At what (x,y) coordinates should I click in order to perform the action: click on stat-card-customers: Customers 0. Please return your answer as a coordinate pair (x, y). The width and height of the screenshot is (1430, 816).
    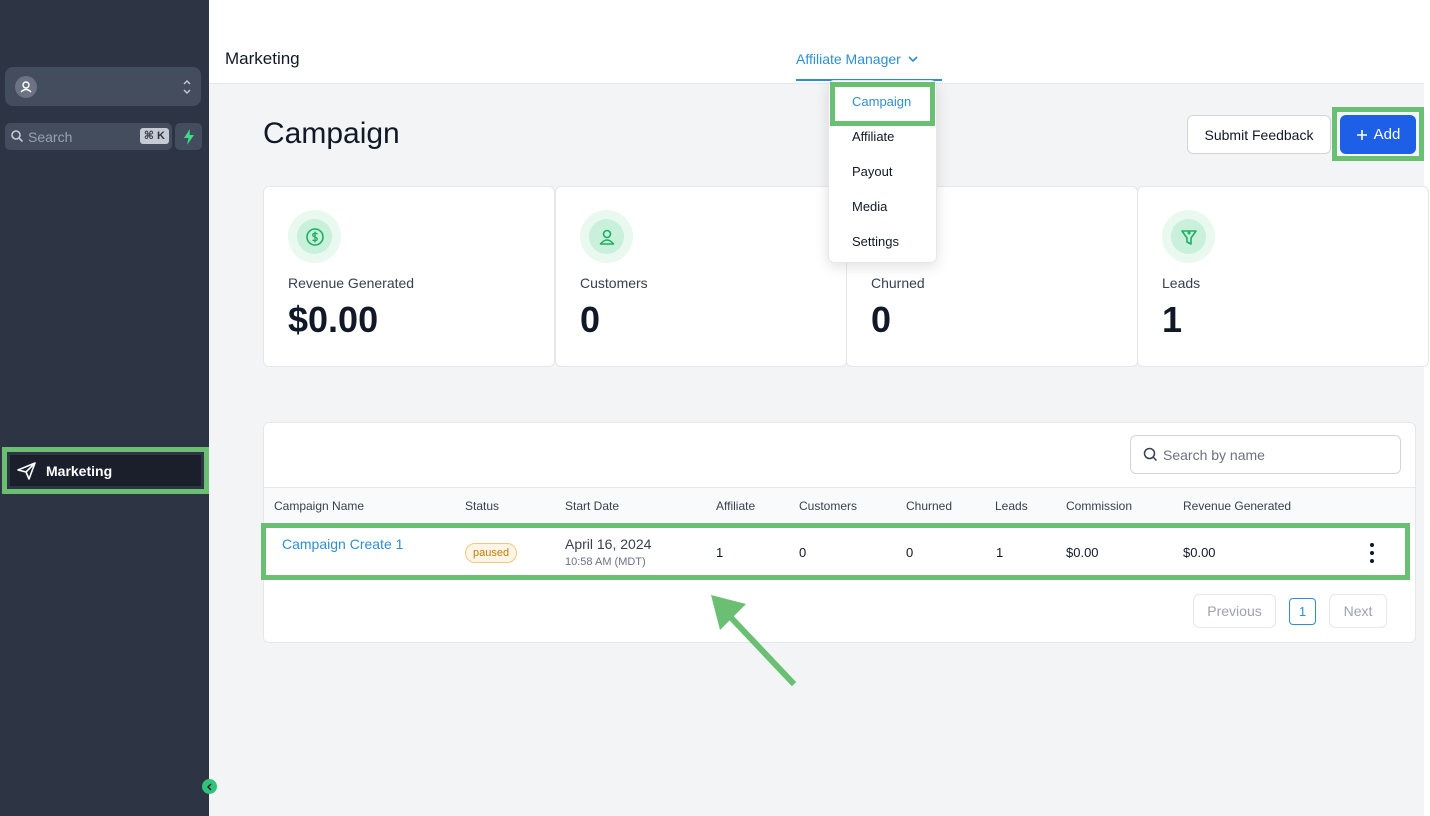
    Looking at the image, I should click on (701, 276).